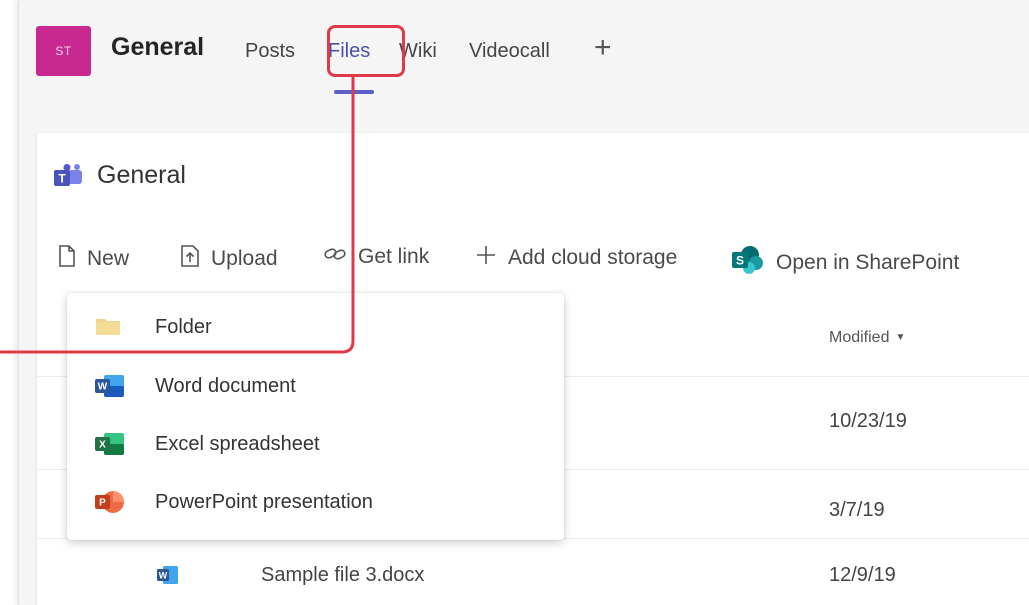 The image size is (1029, 605). I want to click on add-tab-button: +, so click(603, 48).